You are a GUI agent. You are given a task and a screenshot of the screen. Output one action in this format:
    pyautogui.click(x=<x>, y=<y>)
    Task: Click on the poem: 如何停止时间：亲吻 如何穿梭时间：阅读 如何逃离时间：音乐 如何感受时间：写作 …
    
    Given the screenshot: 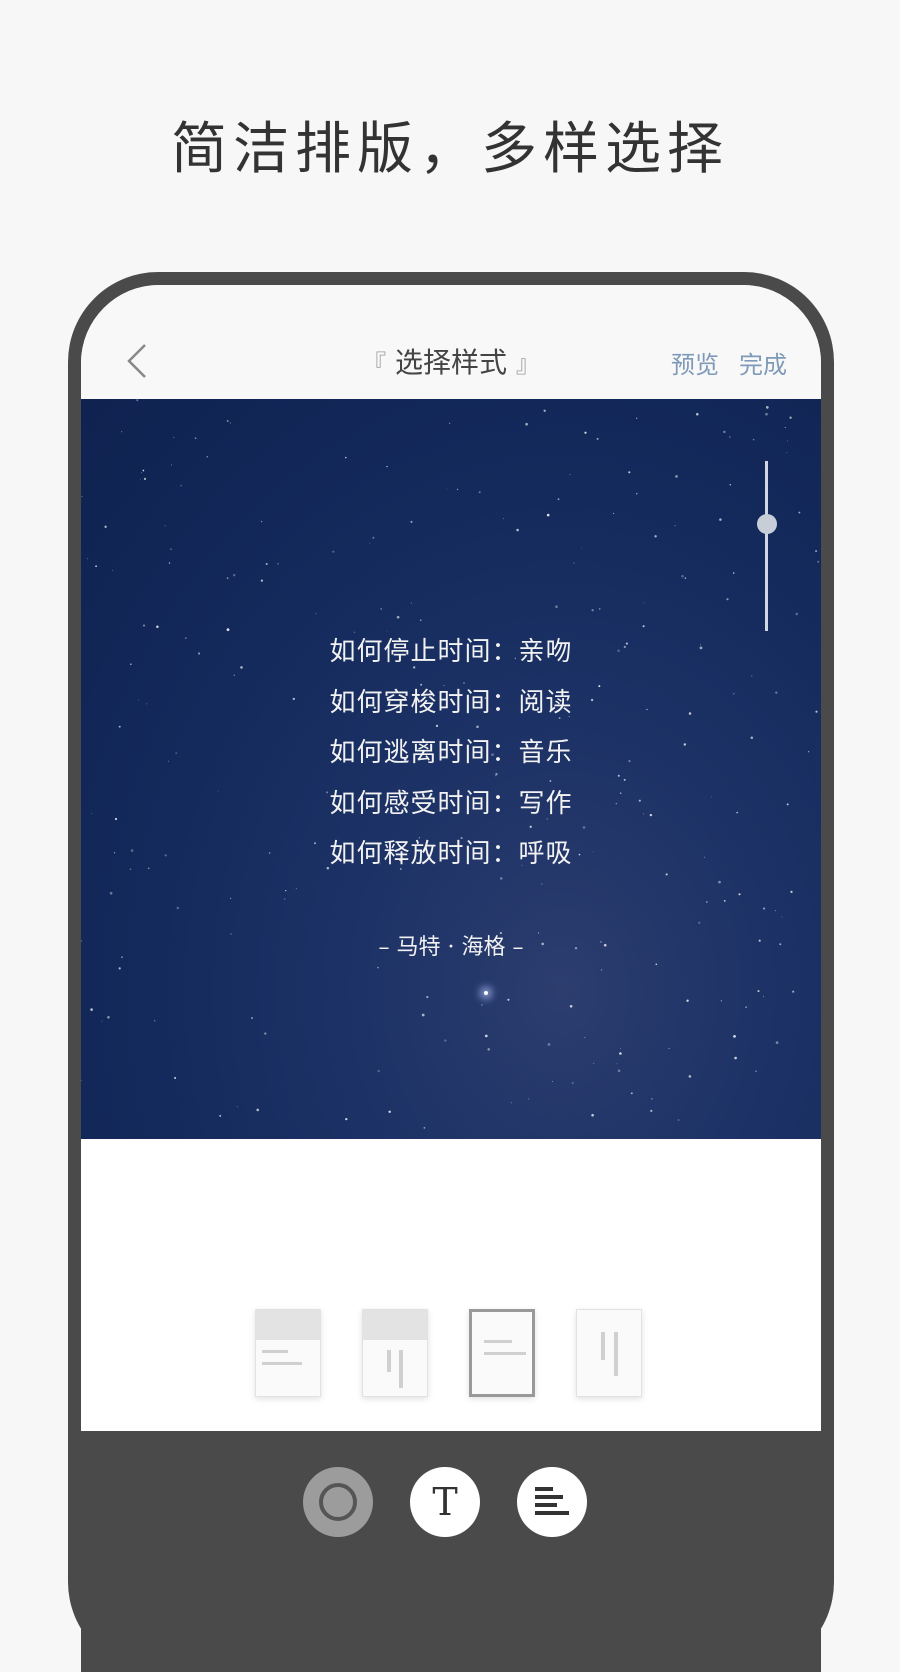 What is the action you would take?
    pyautogui.click(x=451, y=753)
    